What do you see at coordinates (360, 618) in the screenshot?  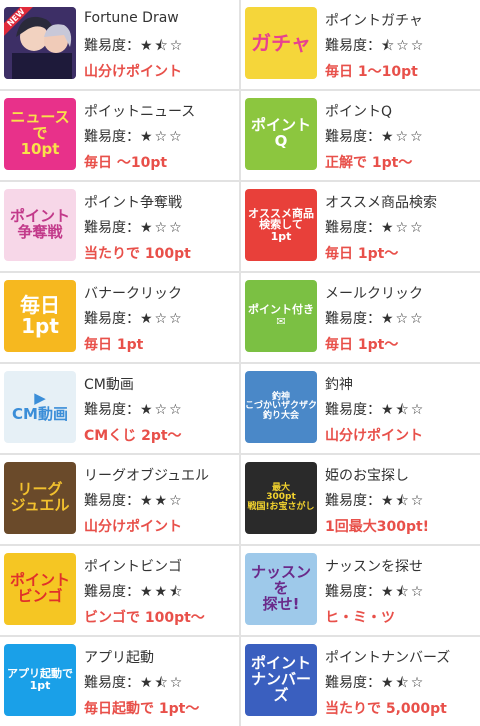 I see `reward-text: ヒ・ミ・ツ` at bounding box center [360, 618].